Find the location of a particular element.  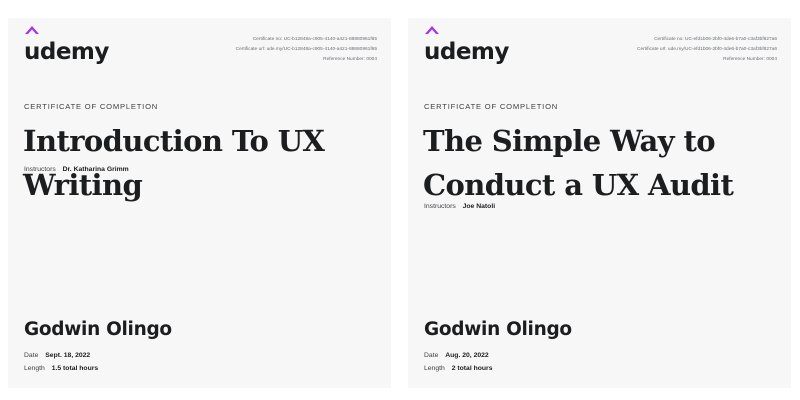

instructors-line: Instructors Joe Natoli is located at coordinates (459, 206).